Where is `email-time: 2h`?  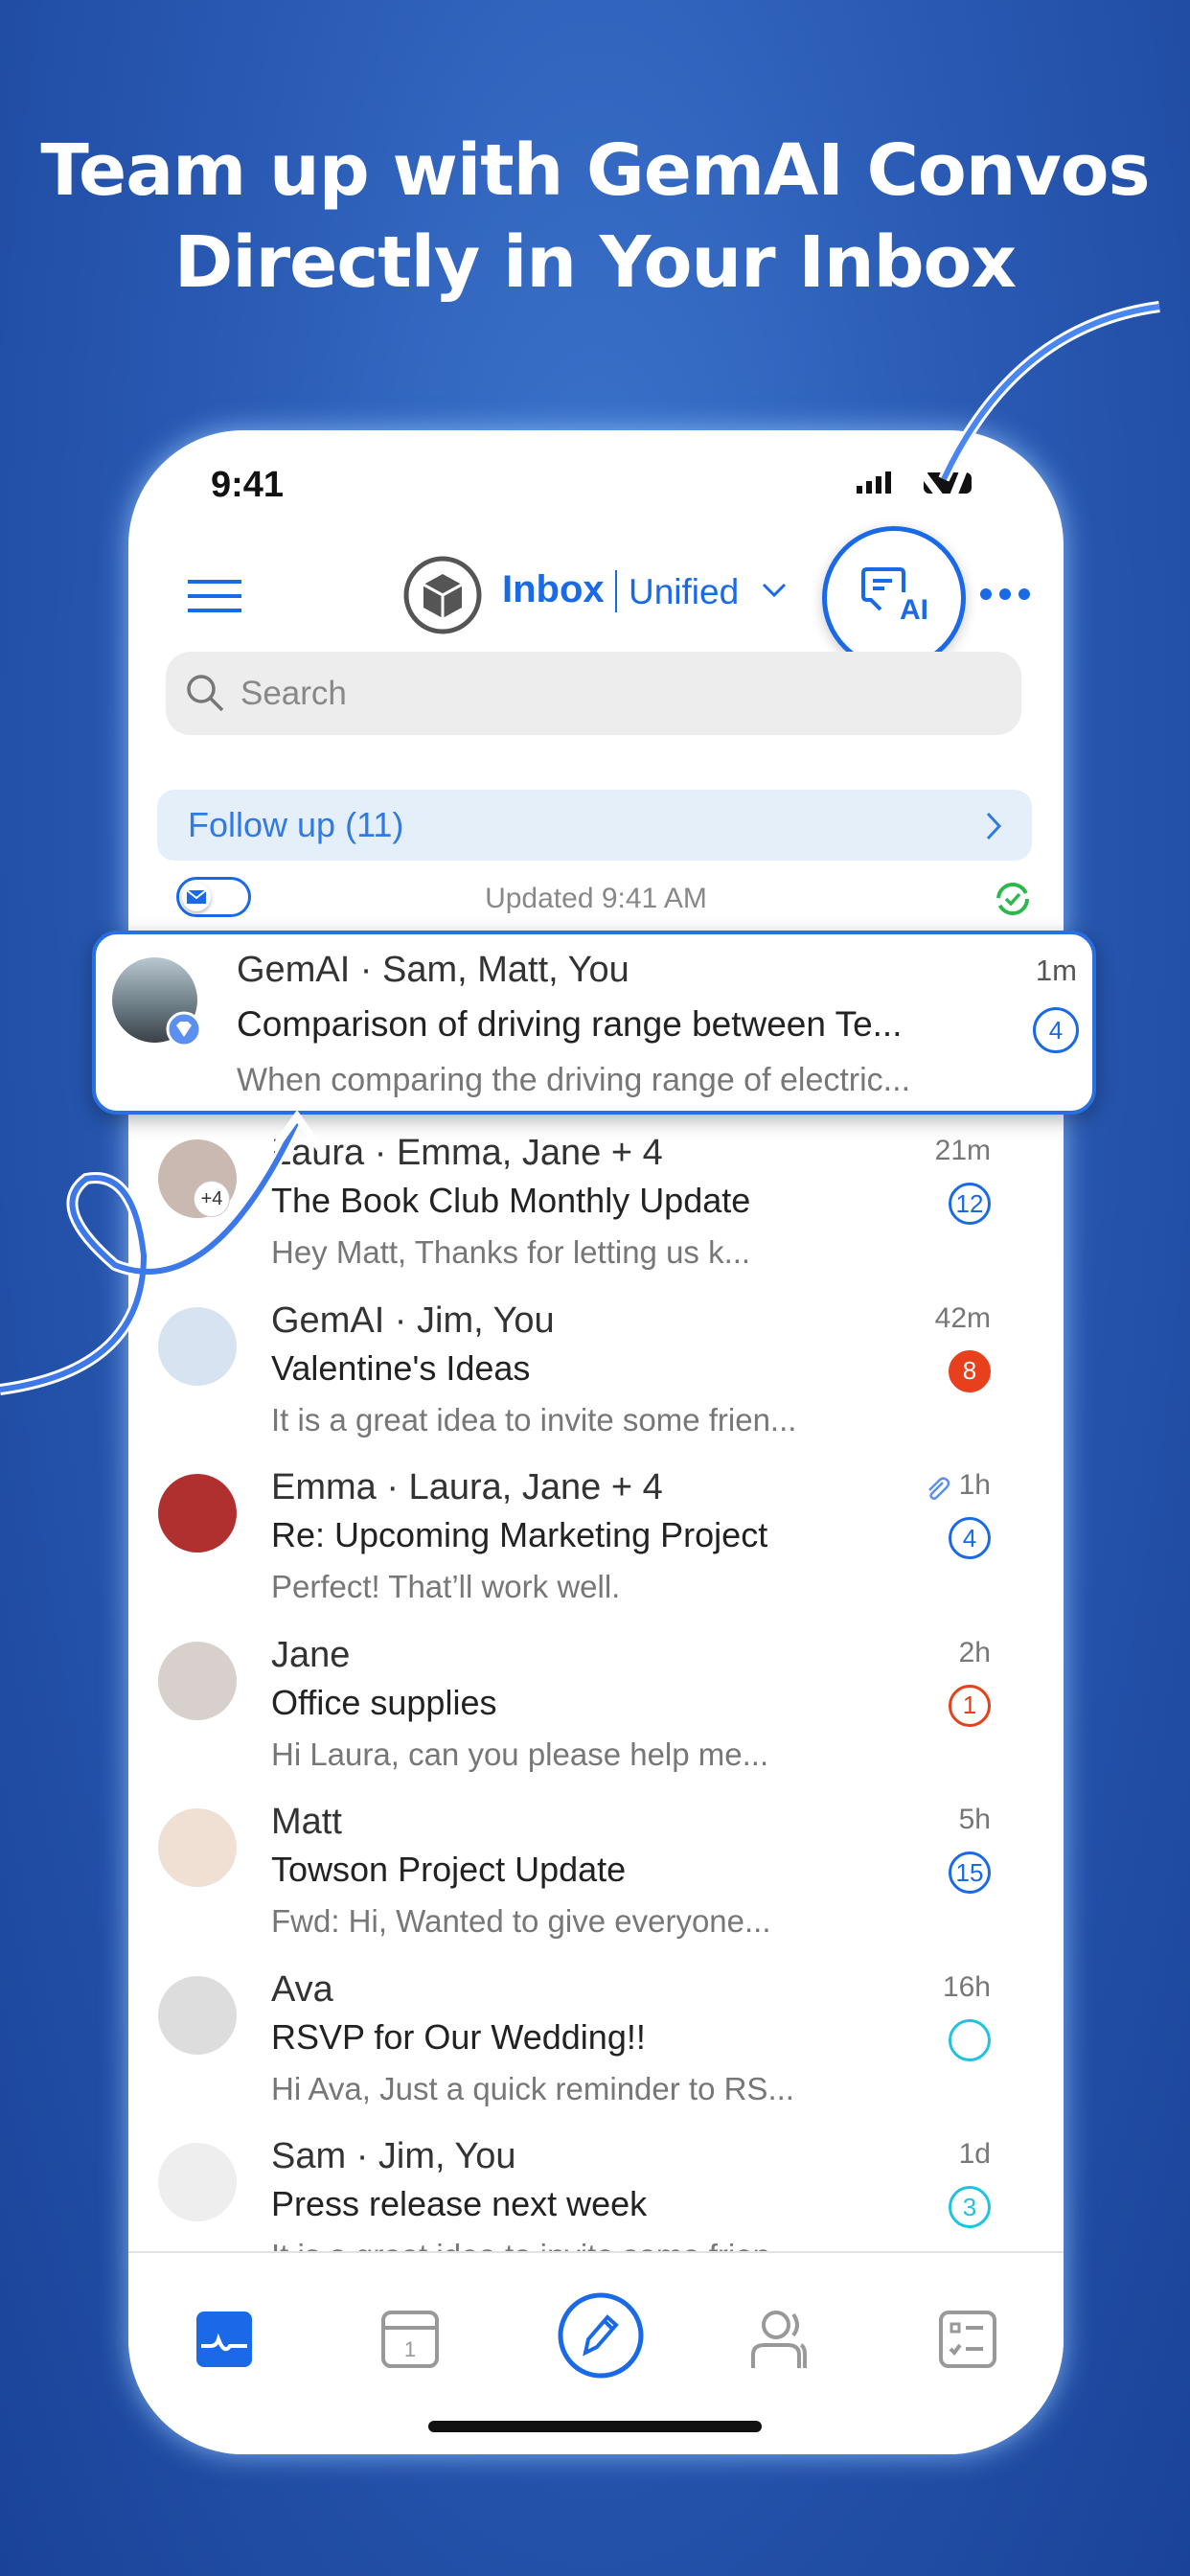 email-time: 2h is located at coordinates (975, 1652).